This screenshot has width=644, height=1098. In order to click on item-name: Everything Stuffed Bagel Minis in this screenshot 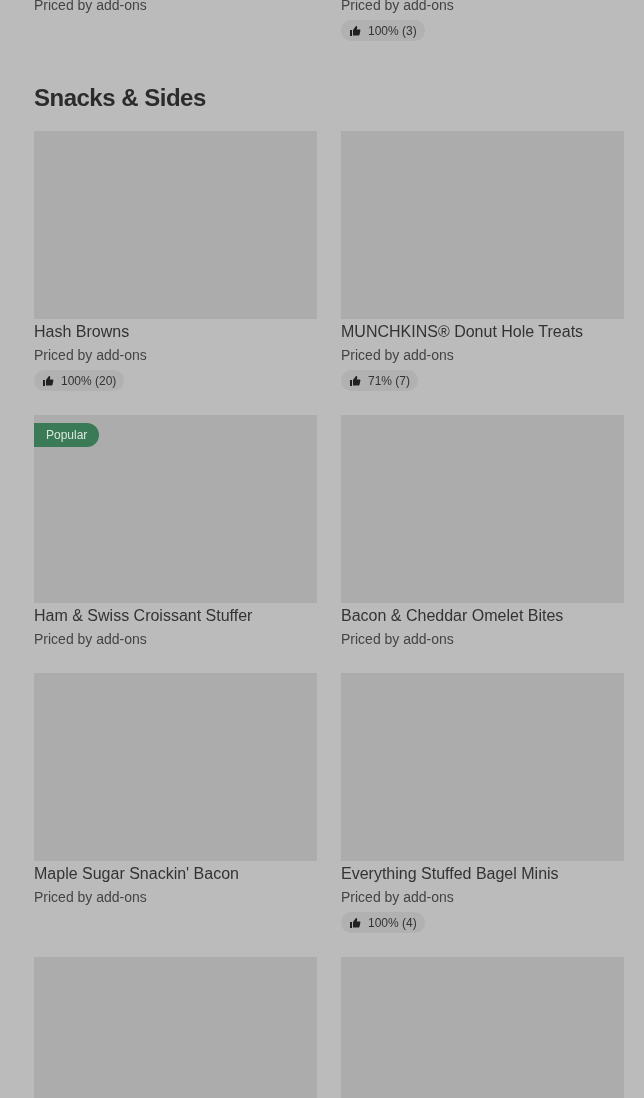, I will do `click(482, 874)`.